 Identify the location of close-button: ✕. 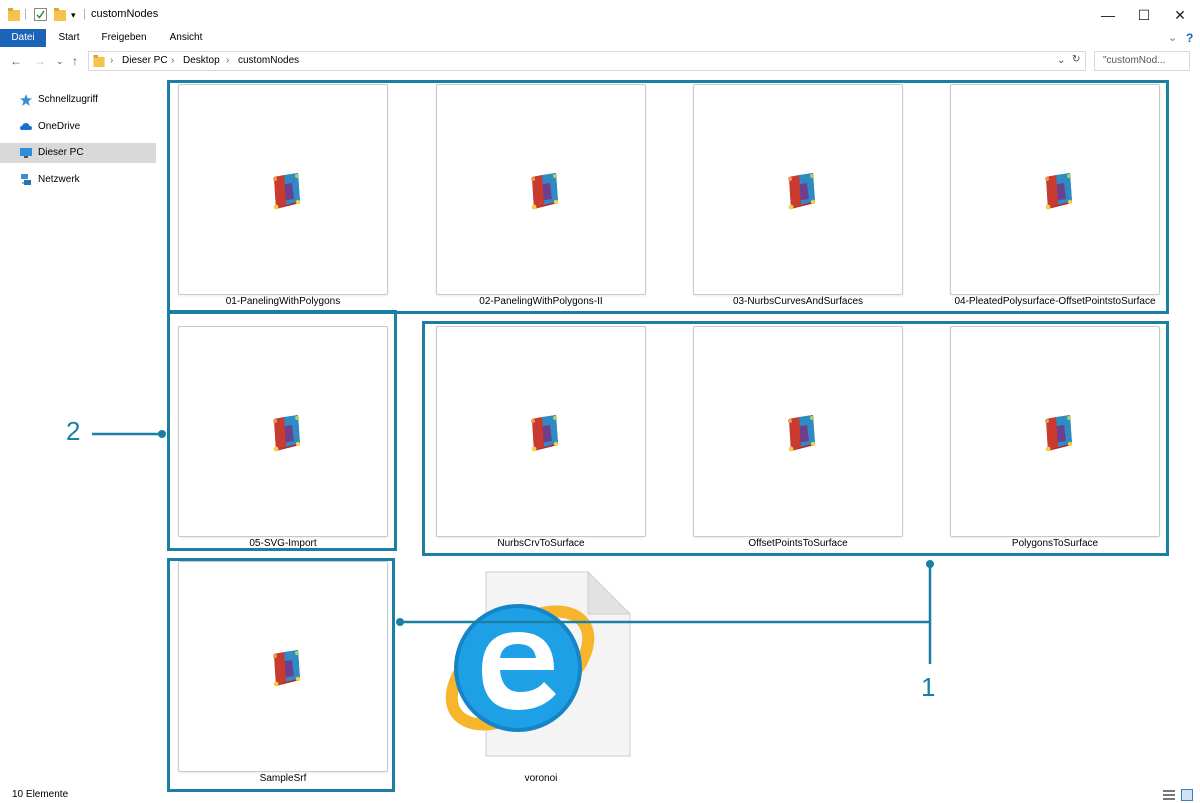
(1178, 15).